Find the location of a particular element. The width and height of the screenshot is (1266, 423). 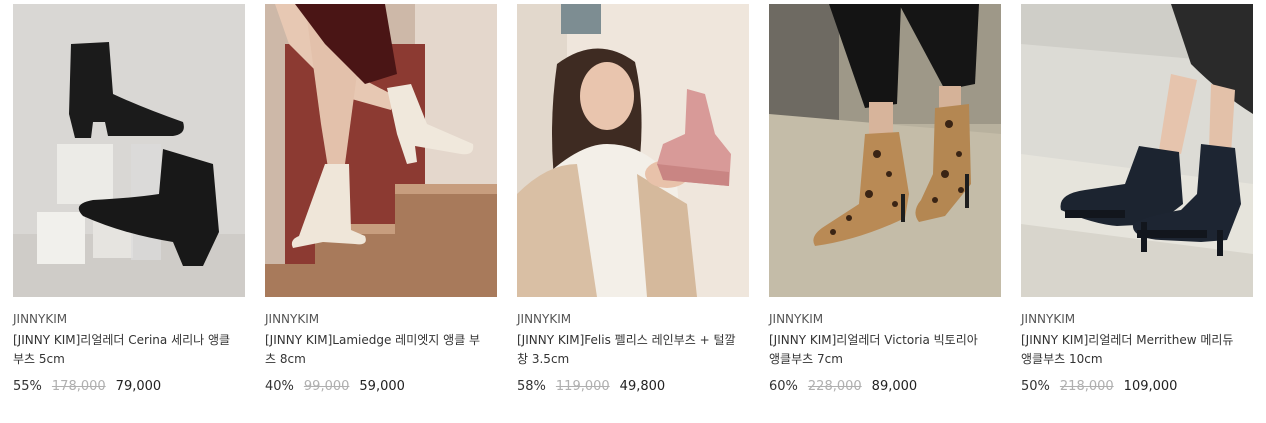

price-row: 60% 228,000 89,000 is located at coordinates (885, 387).